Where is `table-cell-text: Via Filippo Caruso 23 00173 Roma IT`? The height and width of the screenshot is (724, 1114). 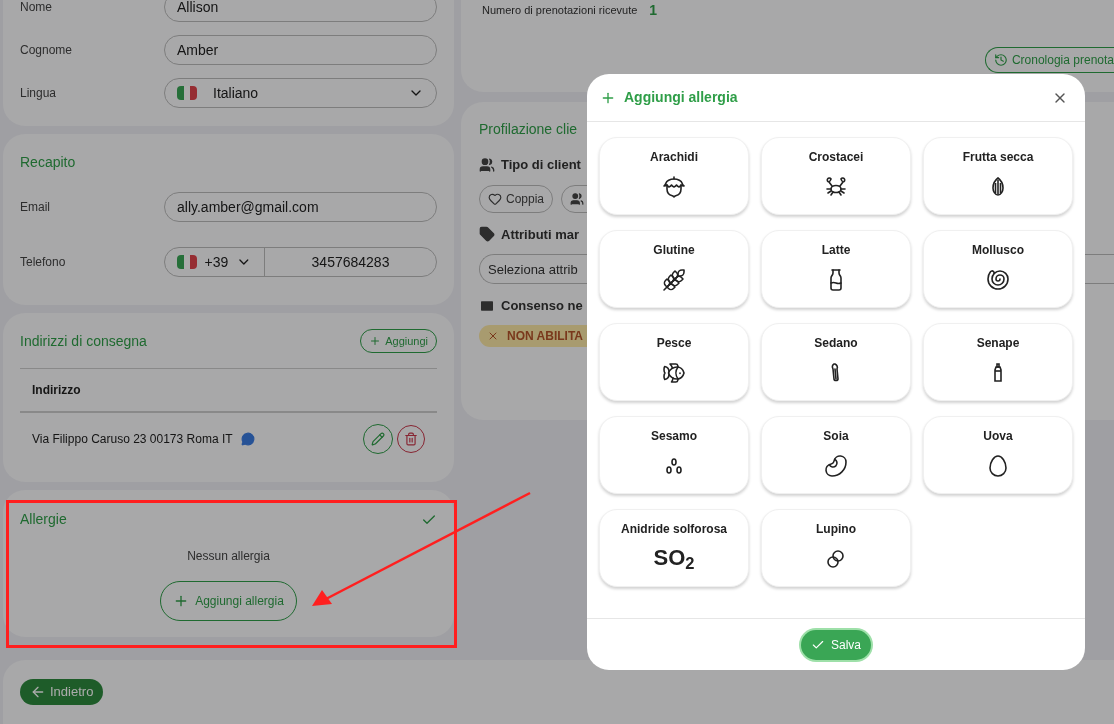 table-cell-text: Via Filippo Caruso 23 00173 Roma IT is located at coordinates (132, 439).